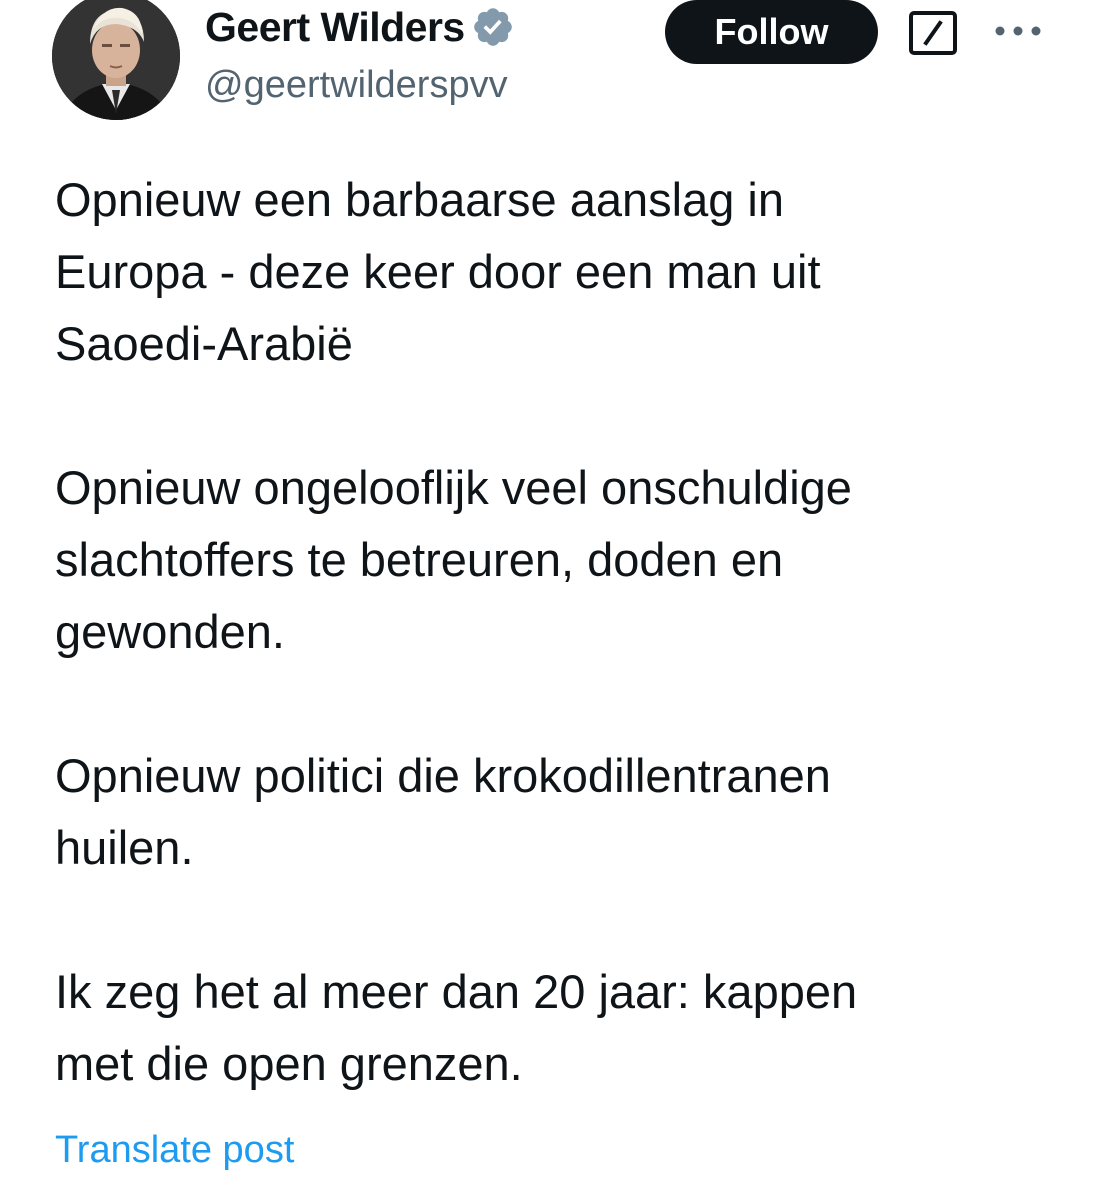  Describe the element at coordinates (493, 27) in the screenshot. I see `verified-badge-icon` at that location.